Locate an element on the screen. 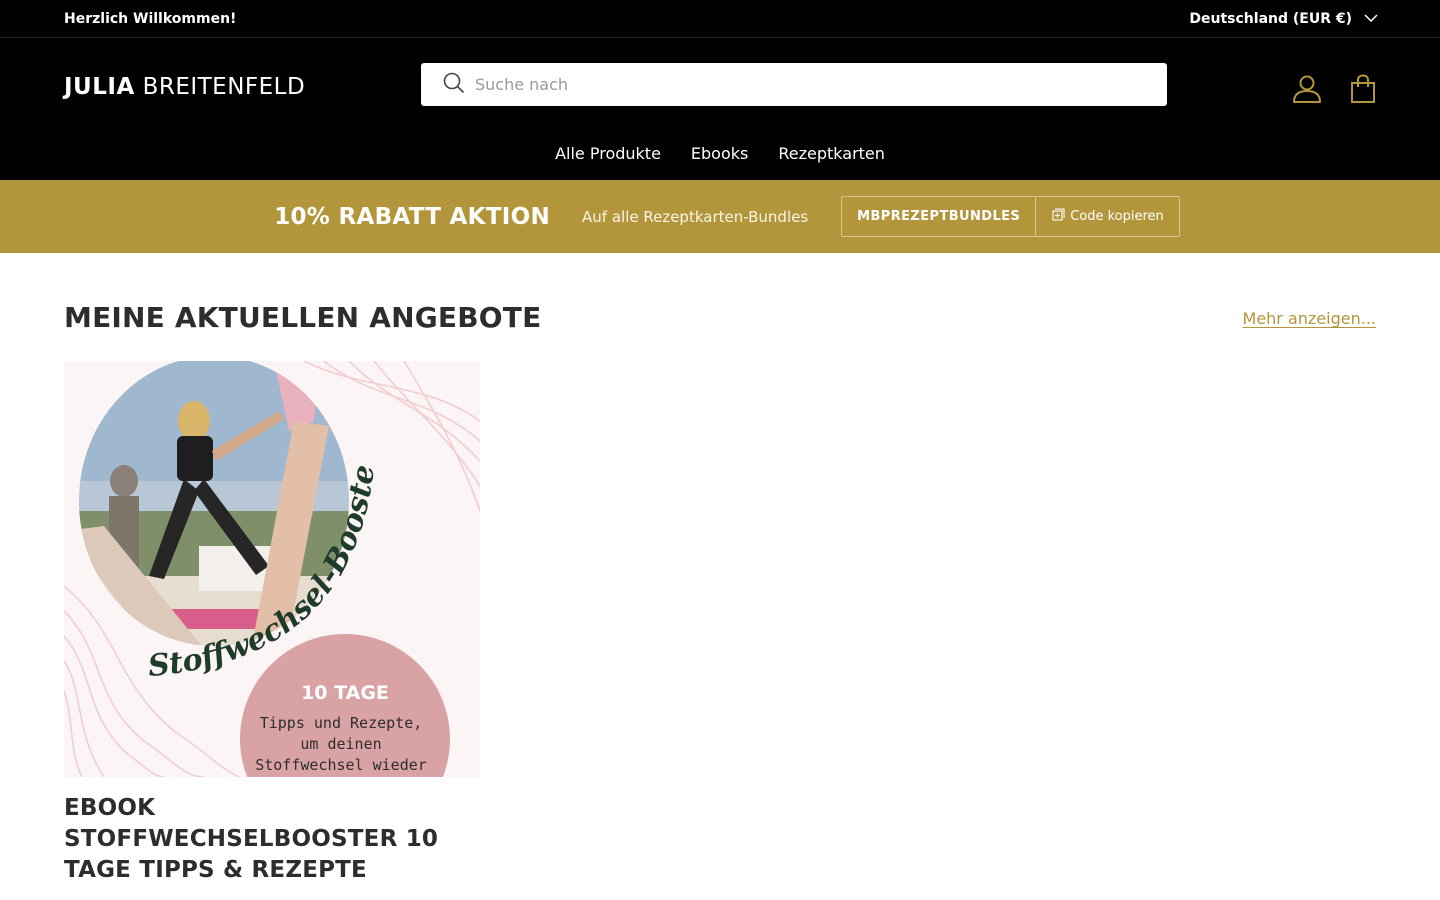 This screenshot has width=1440, height=900. nav-item-rezeptkarten: Rezeptkarten is located at coordinates (831, 153).